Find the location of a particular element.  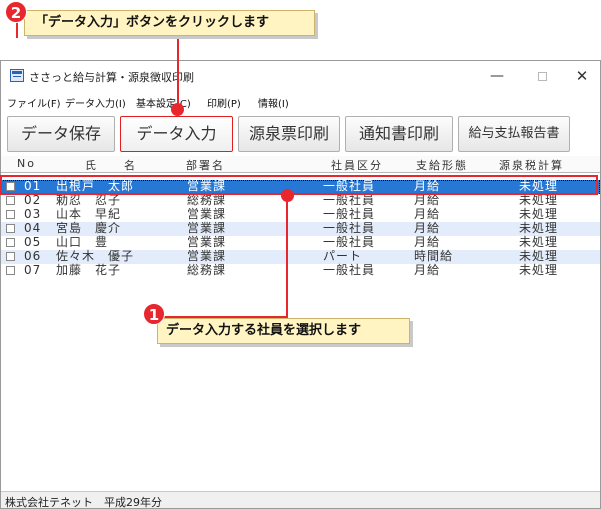

table-row: 04 宮島 慶介 営業課 一般社員 月給 未処理 is located at coordinates (300, 229).